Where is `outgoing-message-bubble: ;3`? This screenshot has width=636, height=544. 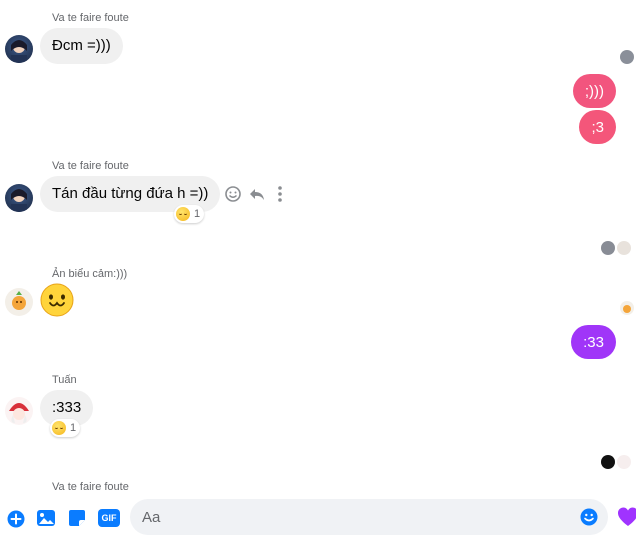 outgoing-message-bubble: ;3 is located at coordinates (597, 127).